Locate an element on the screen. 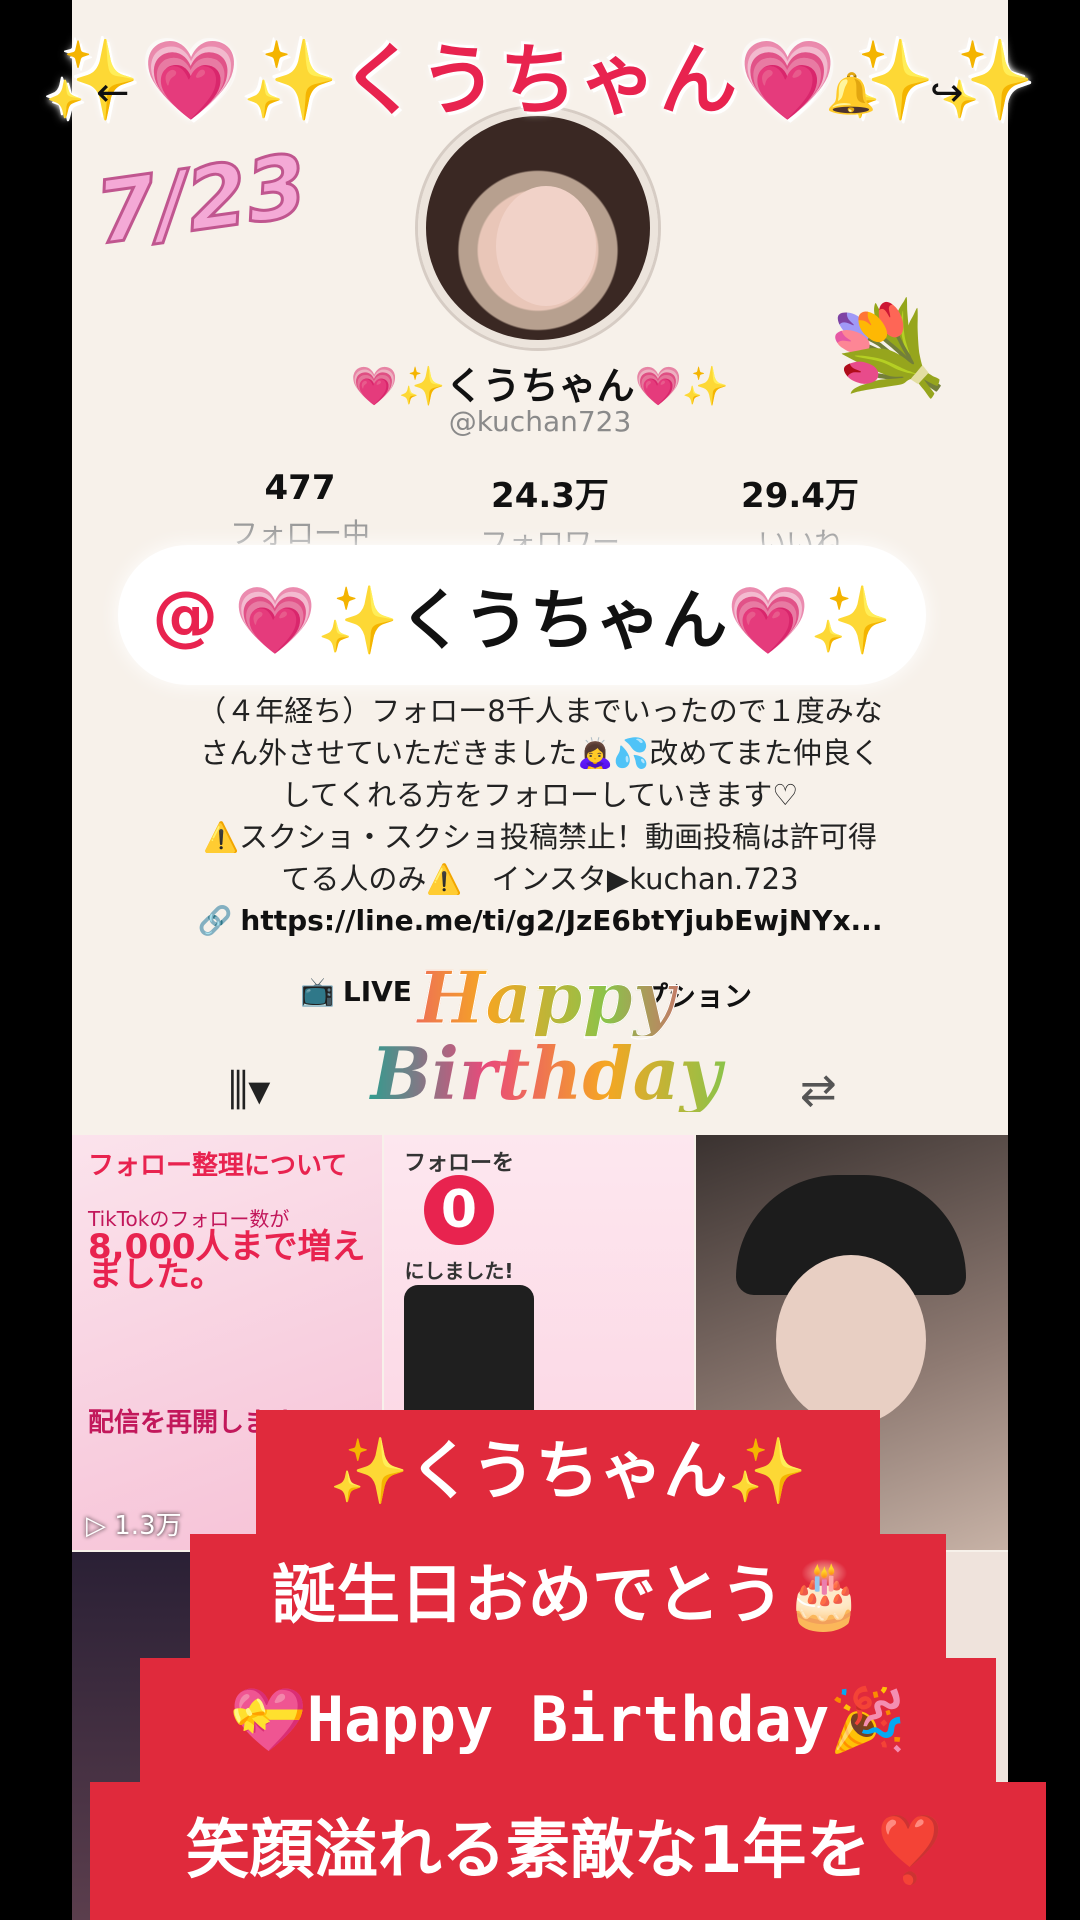 Image resolution: width=1080 pixels, height=1920 pixels. tile-heading: フォローを is located at coordinates (458, 1163).